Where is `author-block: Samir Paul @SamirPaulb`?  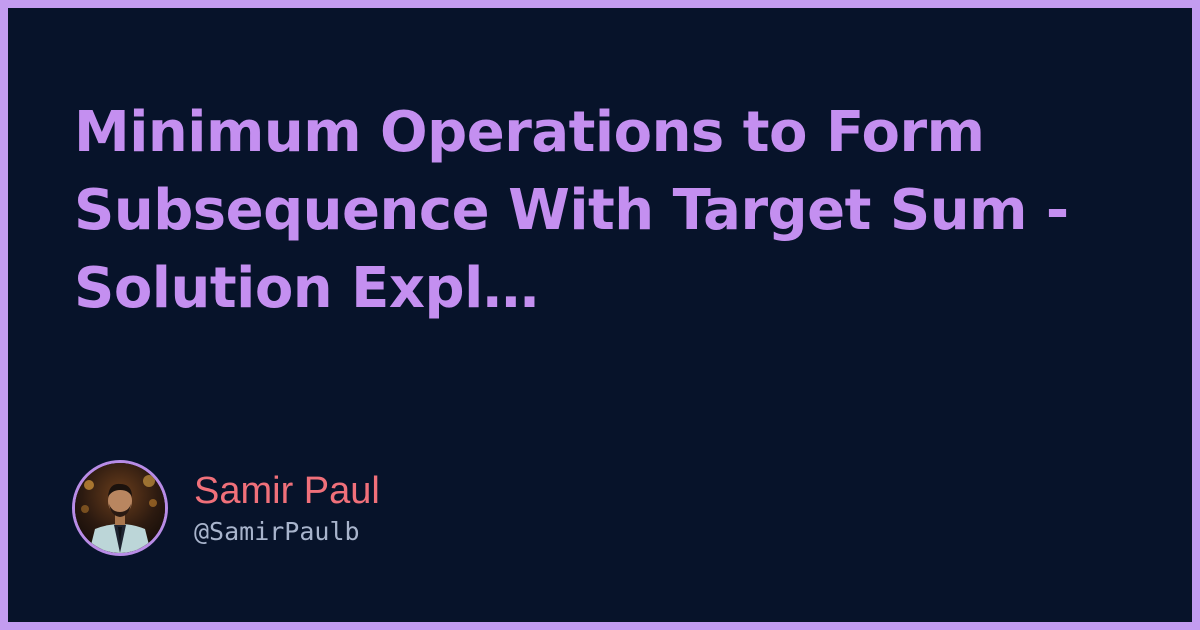
author-block: Samir Paul @SamirPaulb is located at coordinates (226, 508).